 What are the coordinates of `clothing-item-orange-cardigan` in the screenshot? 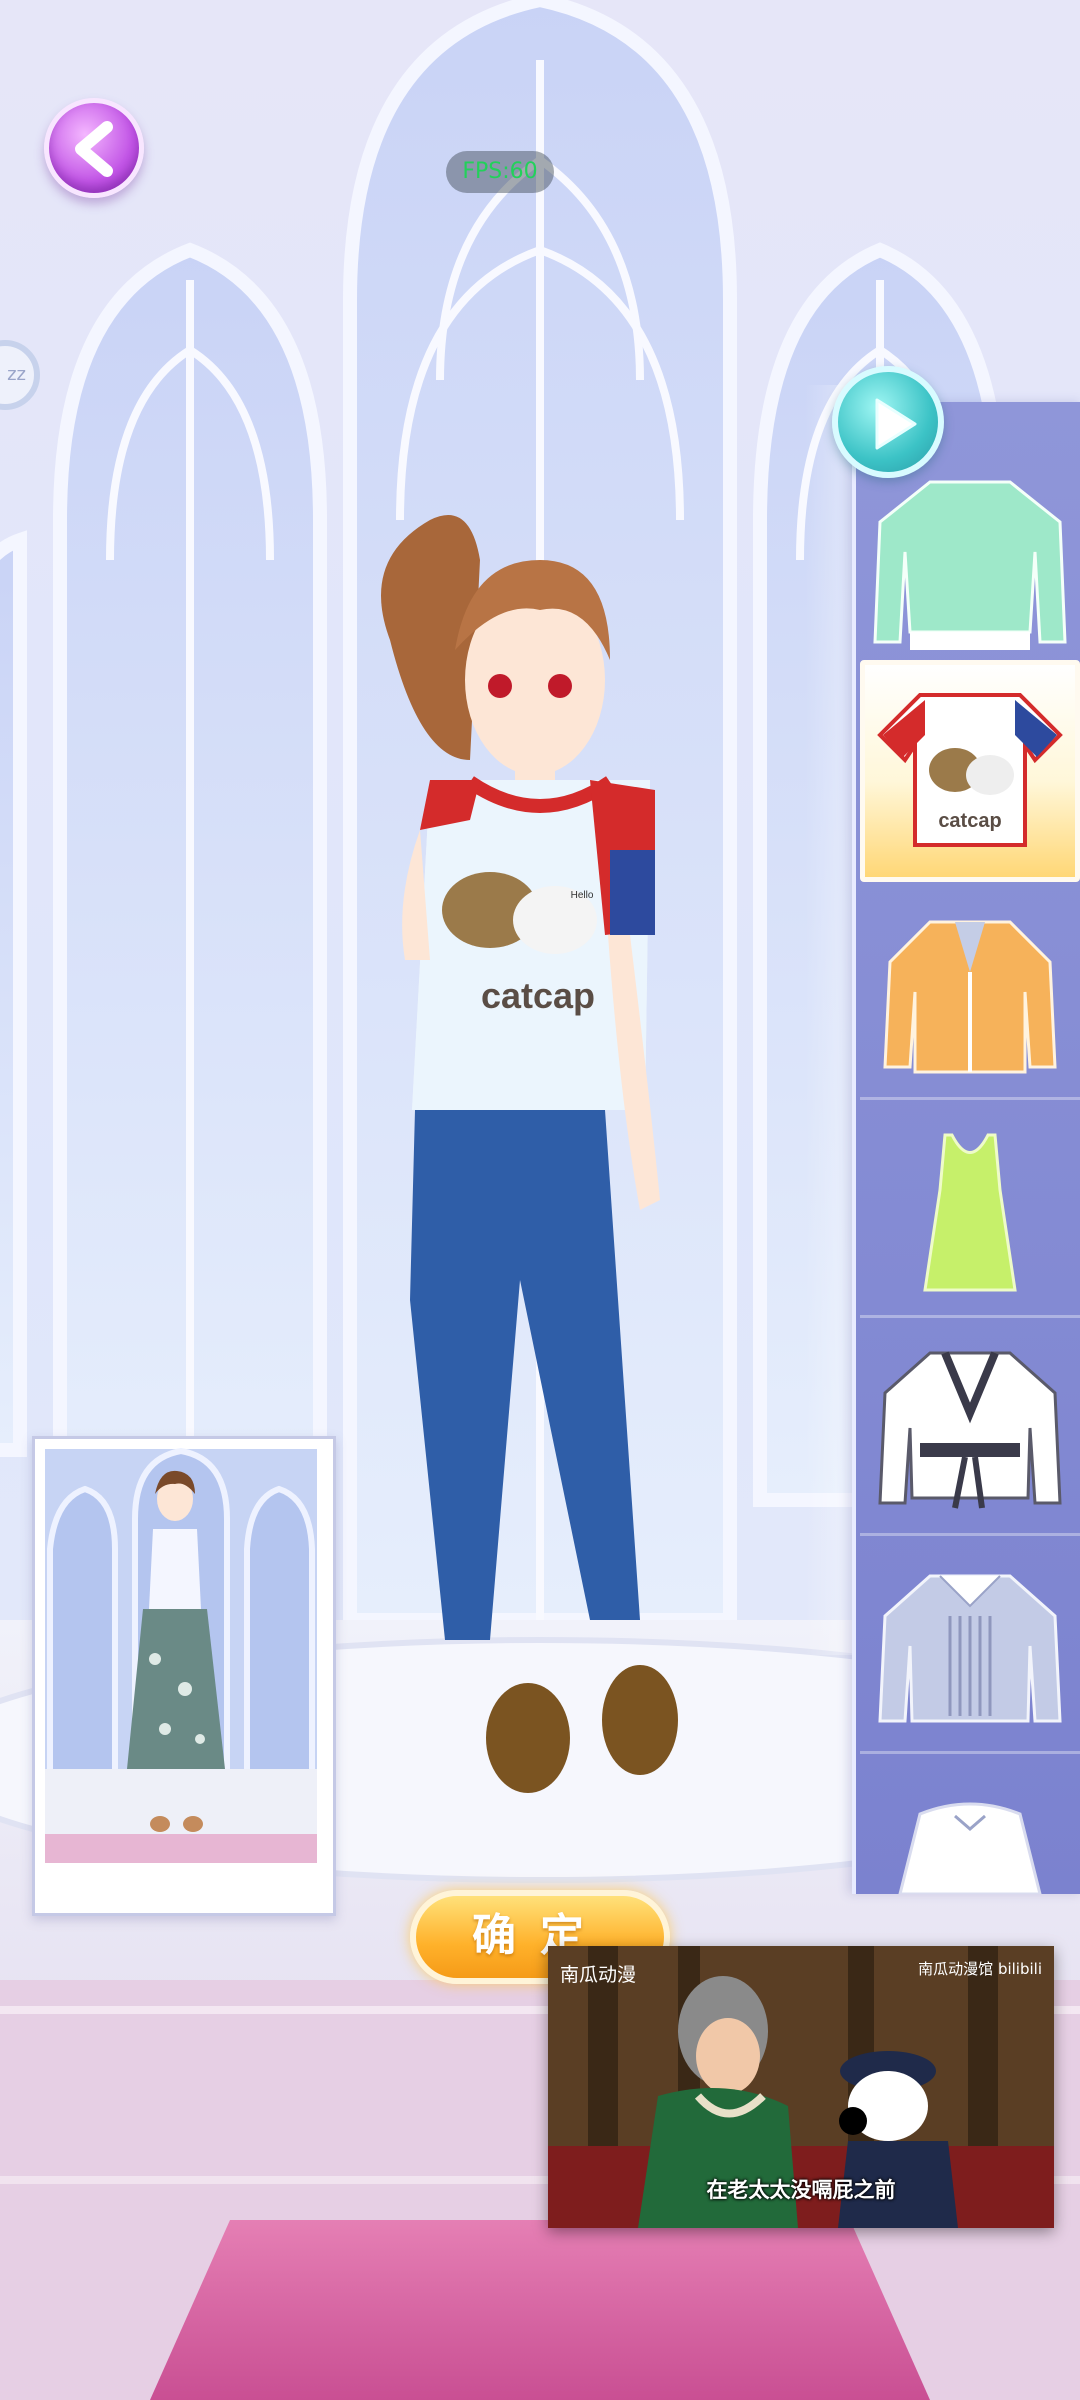 It's located at (970, 991).